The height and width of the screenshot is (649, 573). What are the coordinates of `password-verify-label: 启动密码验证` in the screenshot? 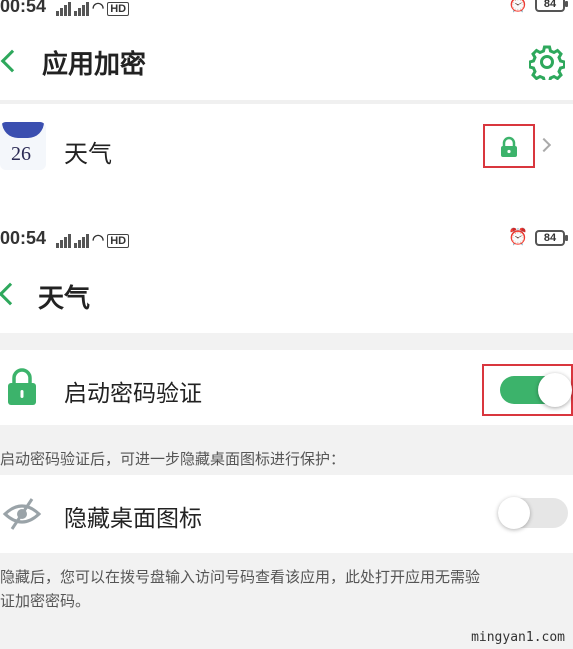 It's located at (133, 394).